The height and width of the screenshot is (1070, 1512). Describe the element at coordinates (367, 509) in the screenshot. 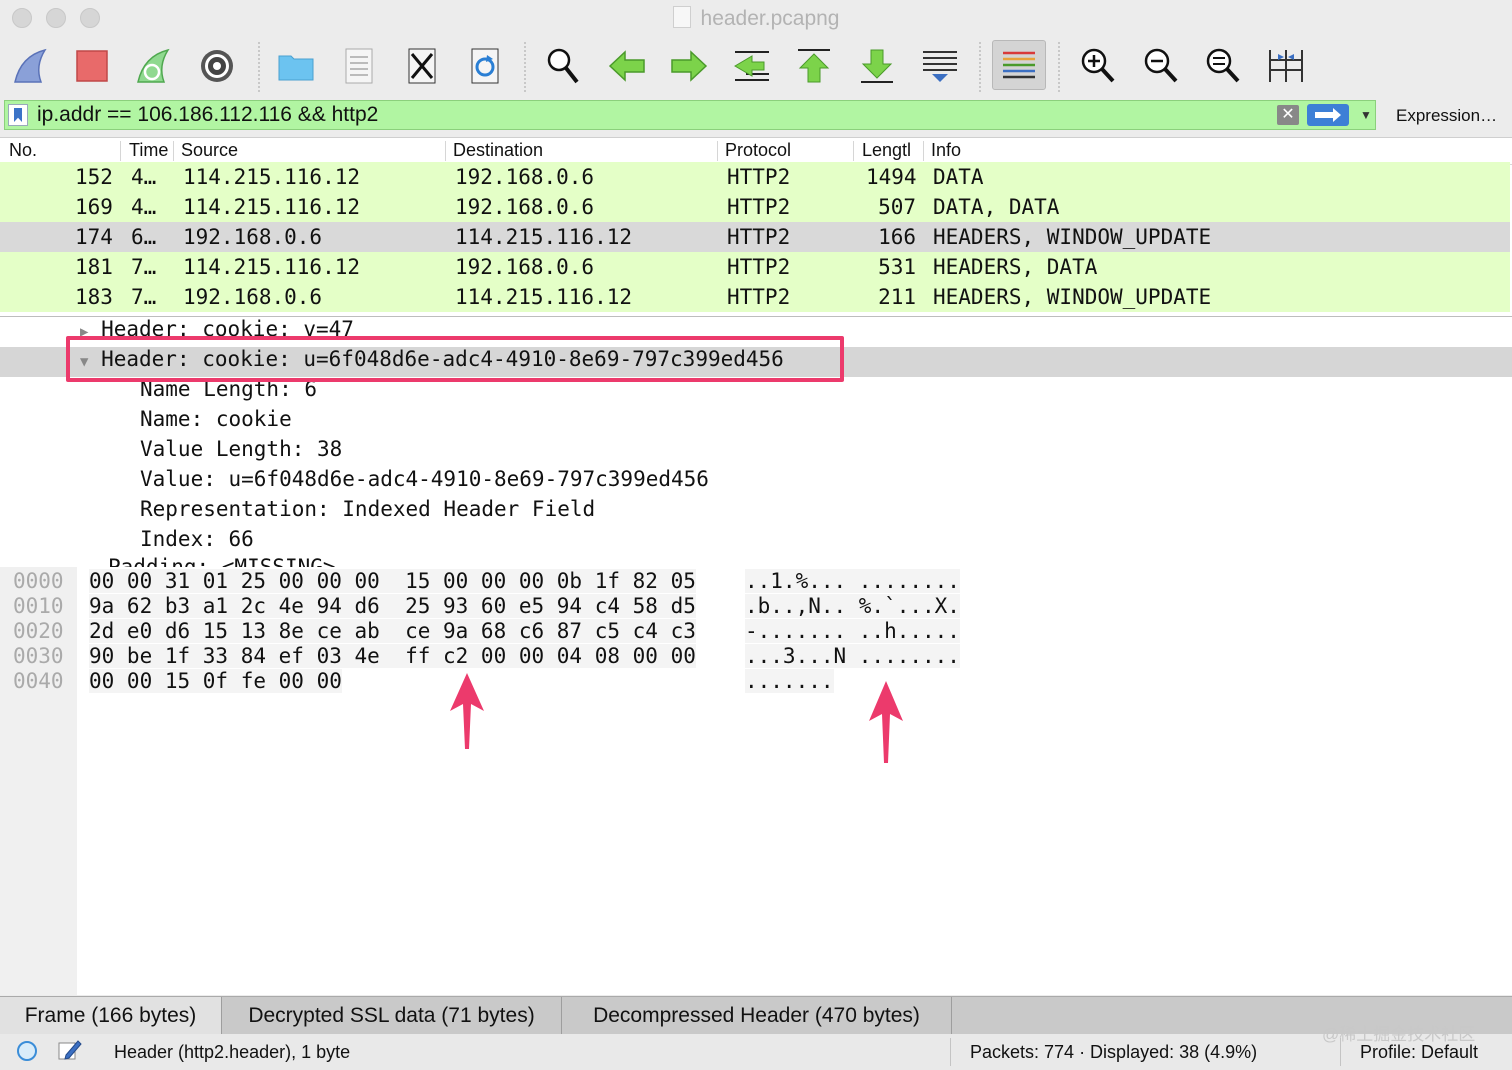

I see `detail-field: Representation: Indexed Header Field` at that location.